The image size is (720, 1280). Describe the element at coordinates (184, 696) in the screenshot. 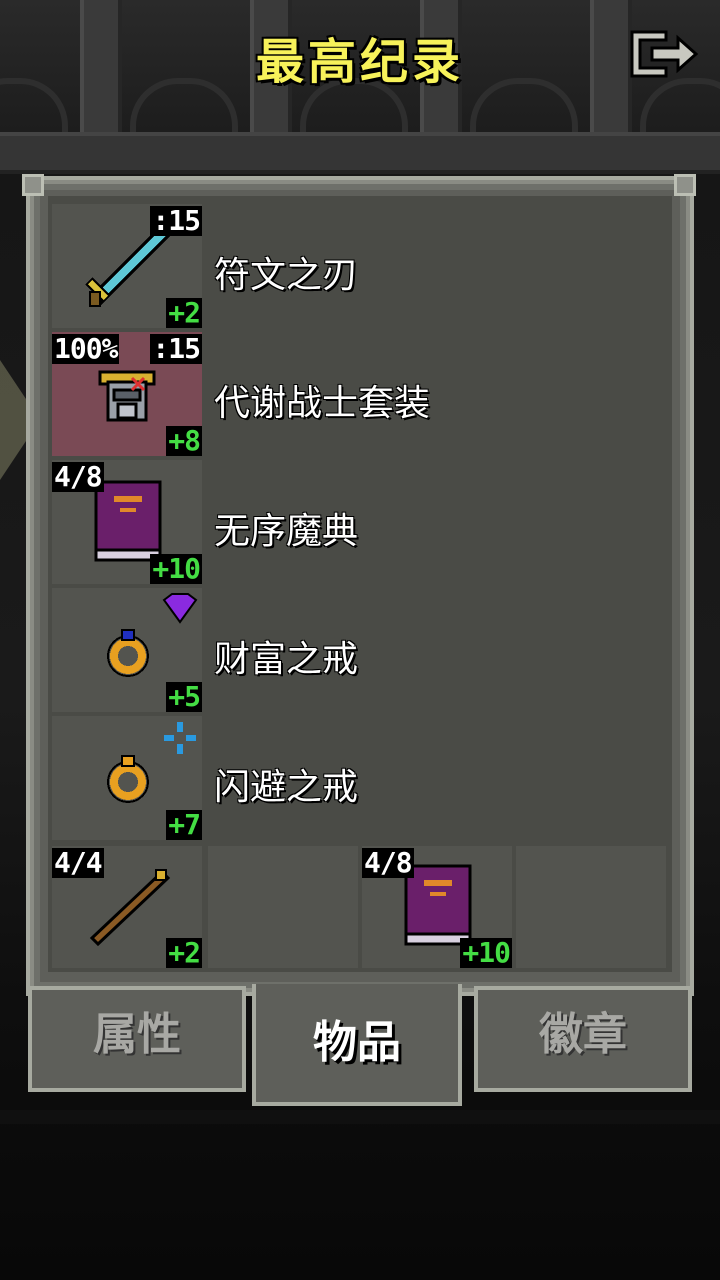

I see `item-upgrade-badge: +5` at that location.